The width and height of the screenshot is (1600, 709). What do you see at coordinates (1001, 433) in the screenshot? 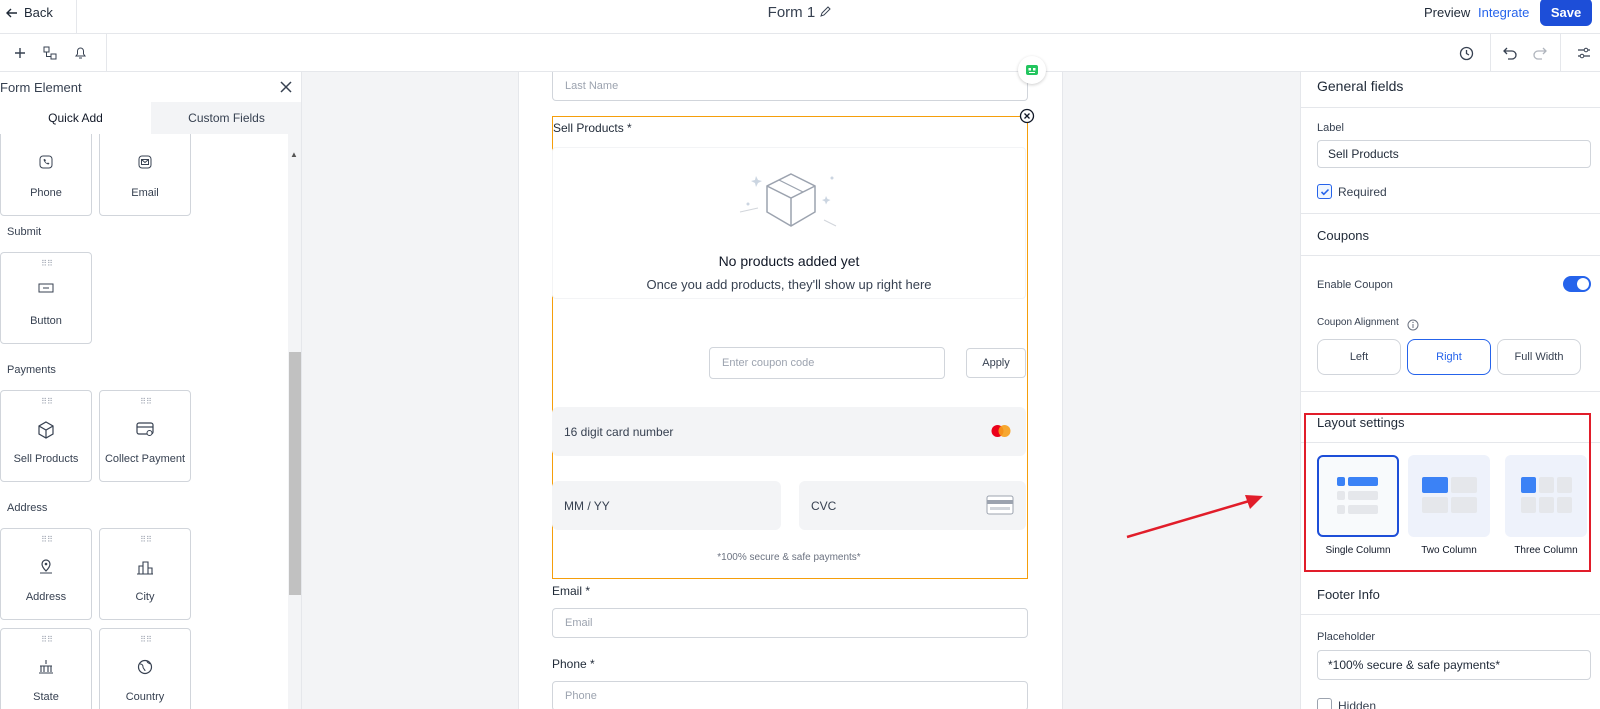
I see `mastercard-icon` at bounding box center [1001, 433].